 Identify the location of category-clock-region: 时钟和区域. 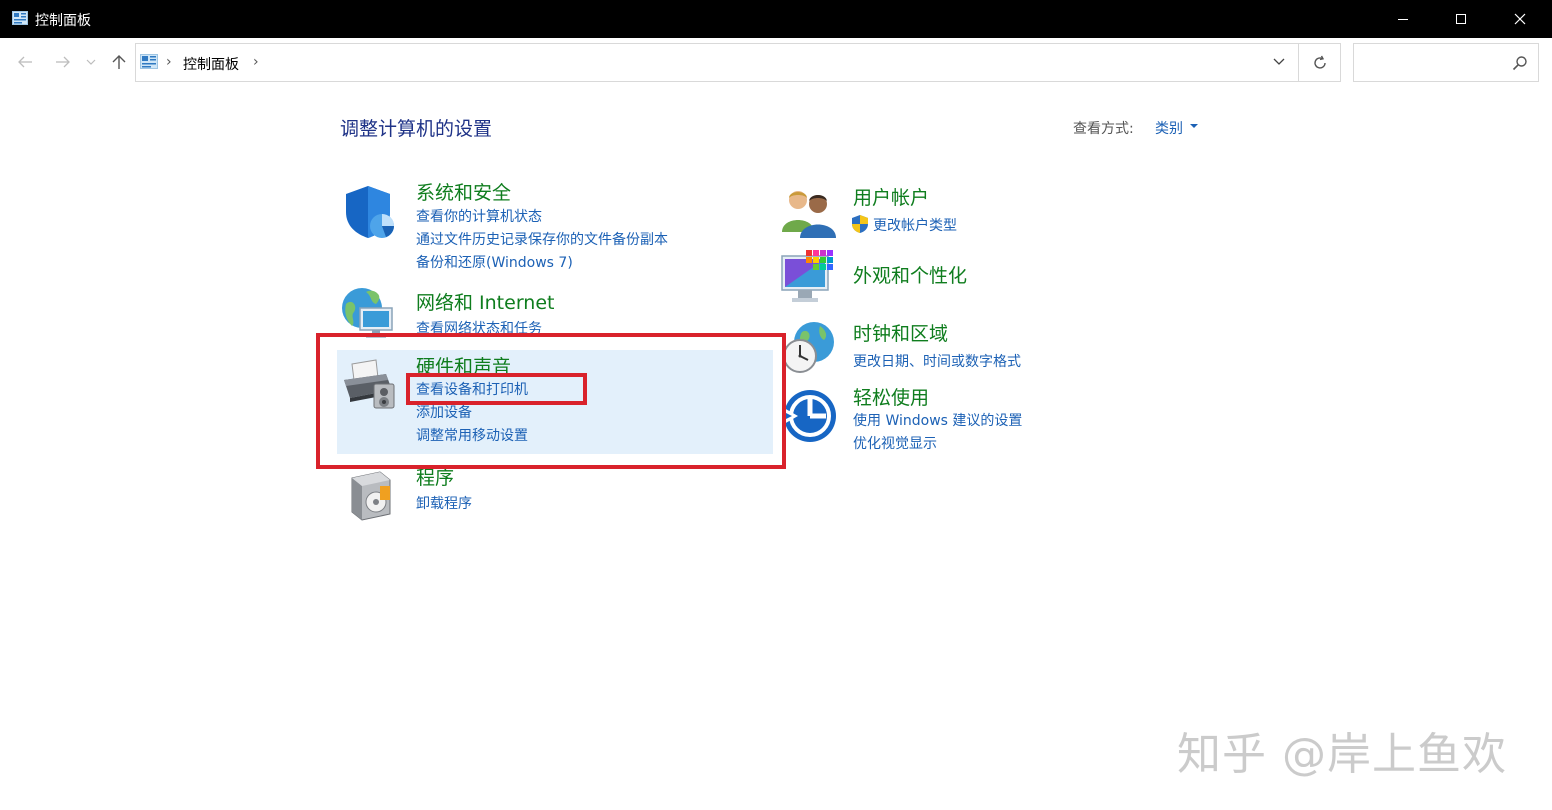
(900, 332).